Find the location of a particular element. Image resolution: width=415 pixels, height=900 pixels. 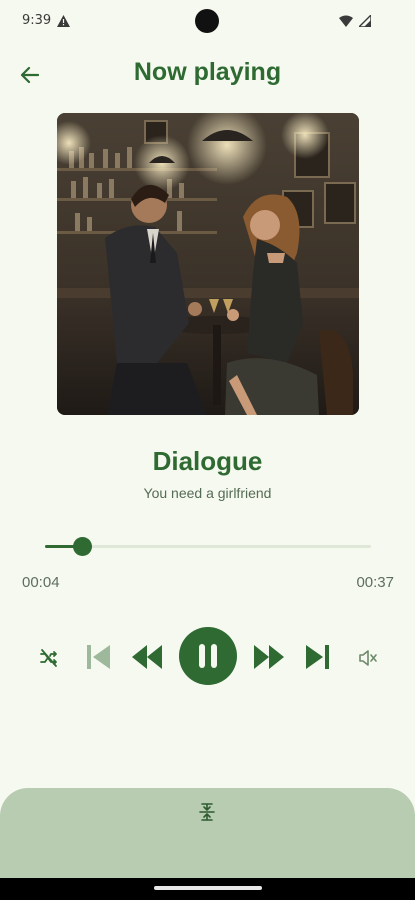

camera-cutout is located at coordinates (207, 21).